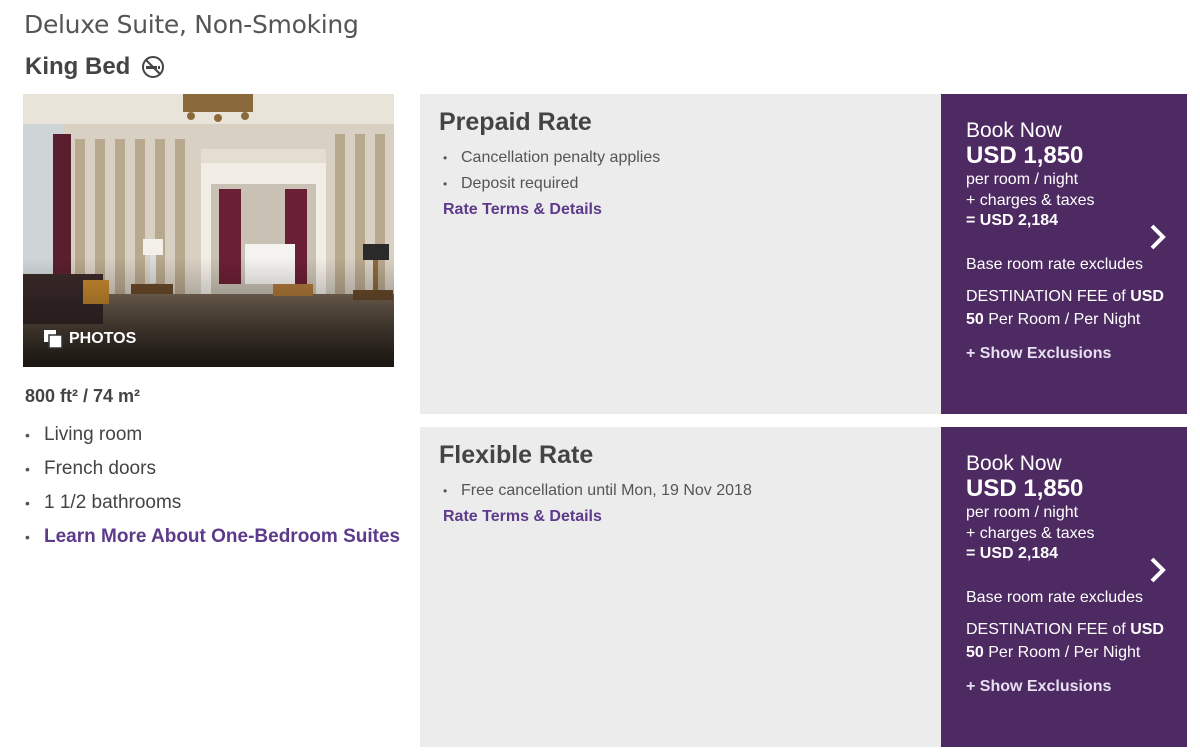  Describe the element at coordinates (520, 183) in the screenshot. I see `rate-bullet: Deposit required` at that location.